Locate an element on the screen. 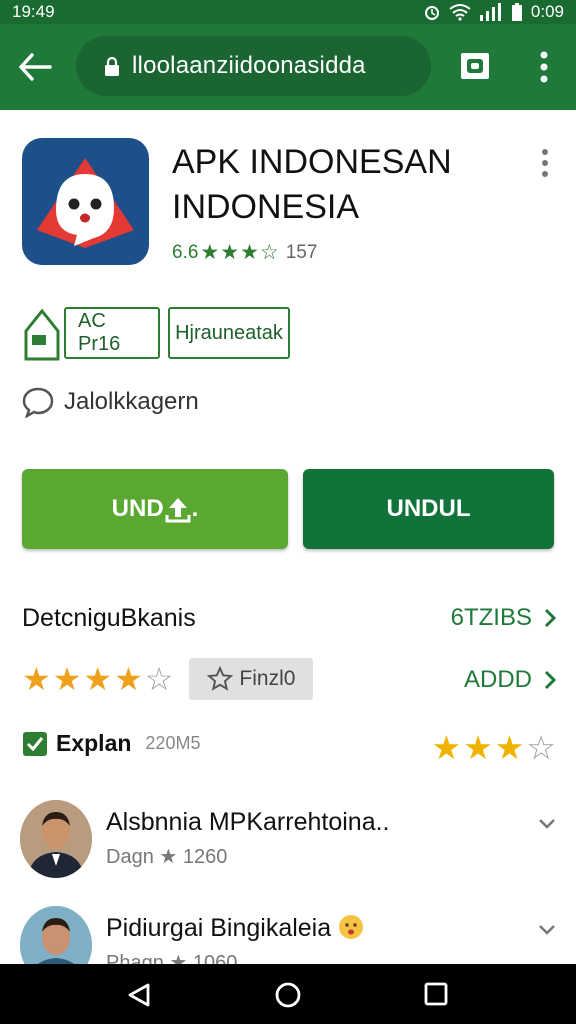  review-name: Pidiurgai Bingikaleia is located at coordinates (235, 928).